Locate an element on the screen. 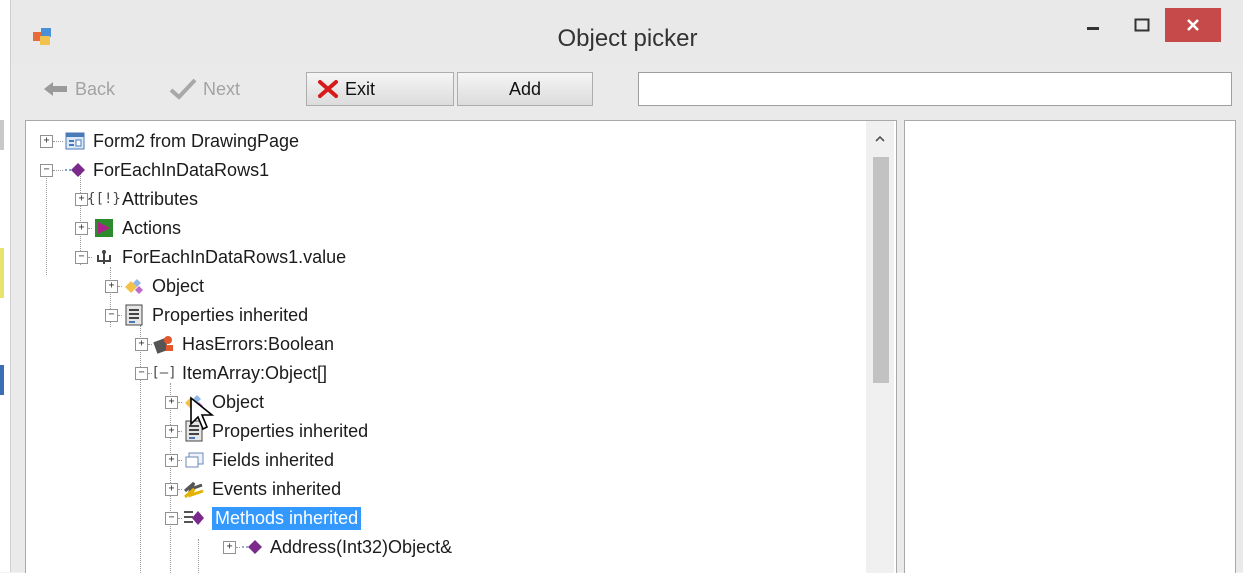  tree-item: + Address(Int32)Object& is located at coordinates (337, 547).